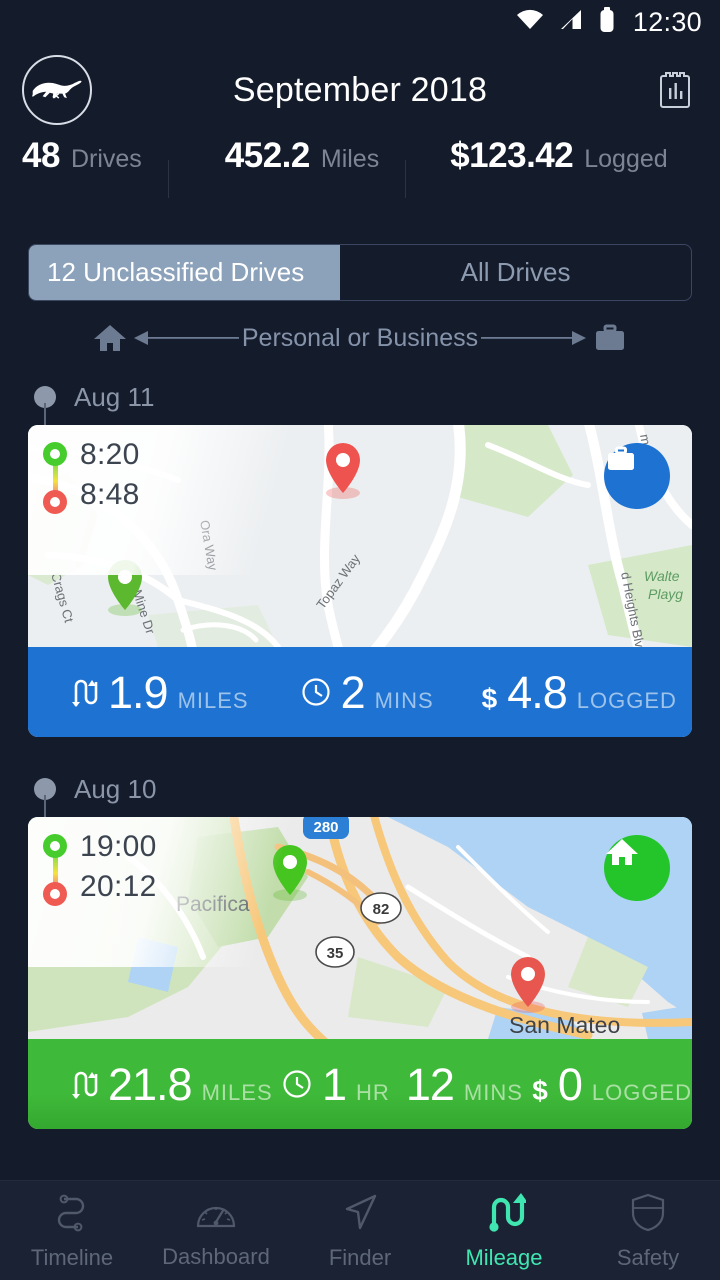  I want to click on bottom-navigation: Timeline Dashboard Finder Mileage Safety, so click(360, 1230).